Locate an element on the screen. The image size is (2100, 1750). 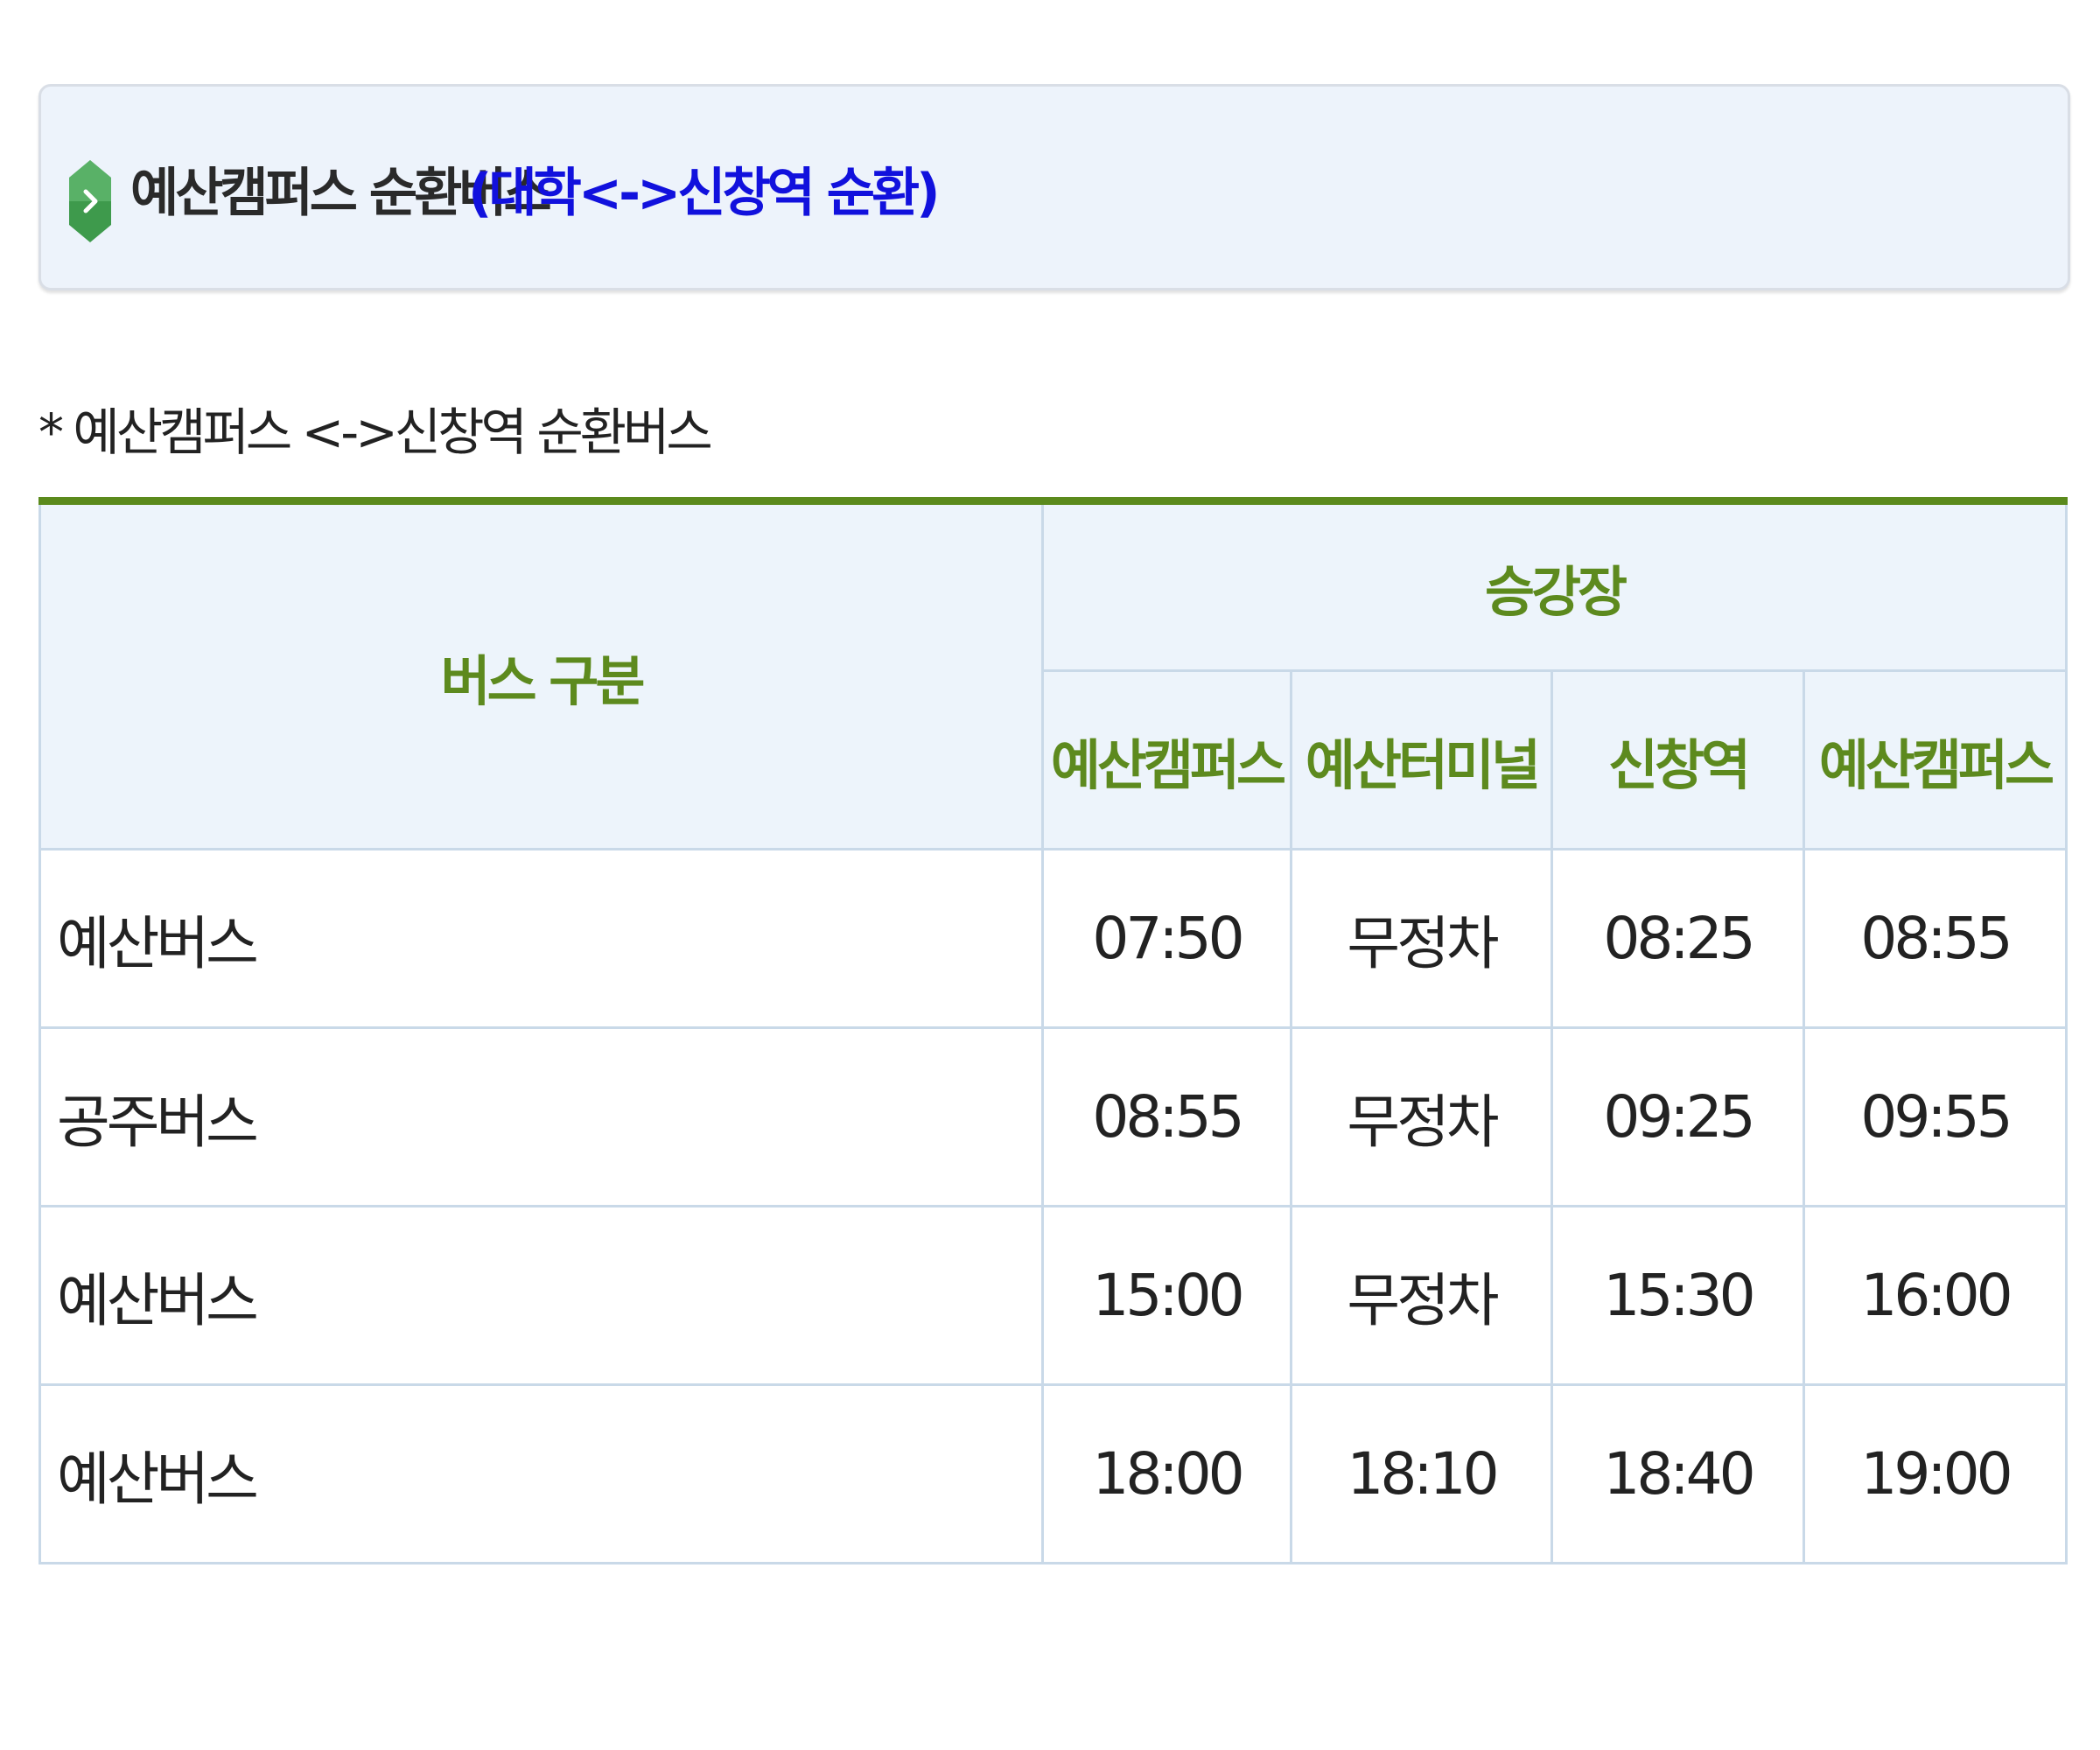
table-caption: * 예산캠퍼스 <->신창역 순환버스 is located at coordinates (375, 432).